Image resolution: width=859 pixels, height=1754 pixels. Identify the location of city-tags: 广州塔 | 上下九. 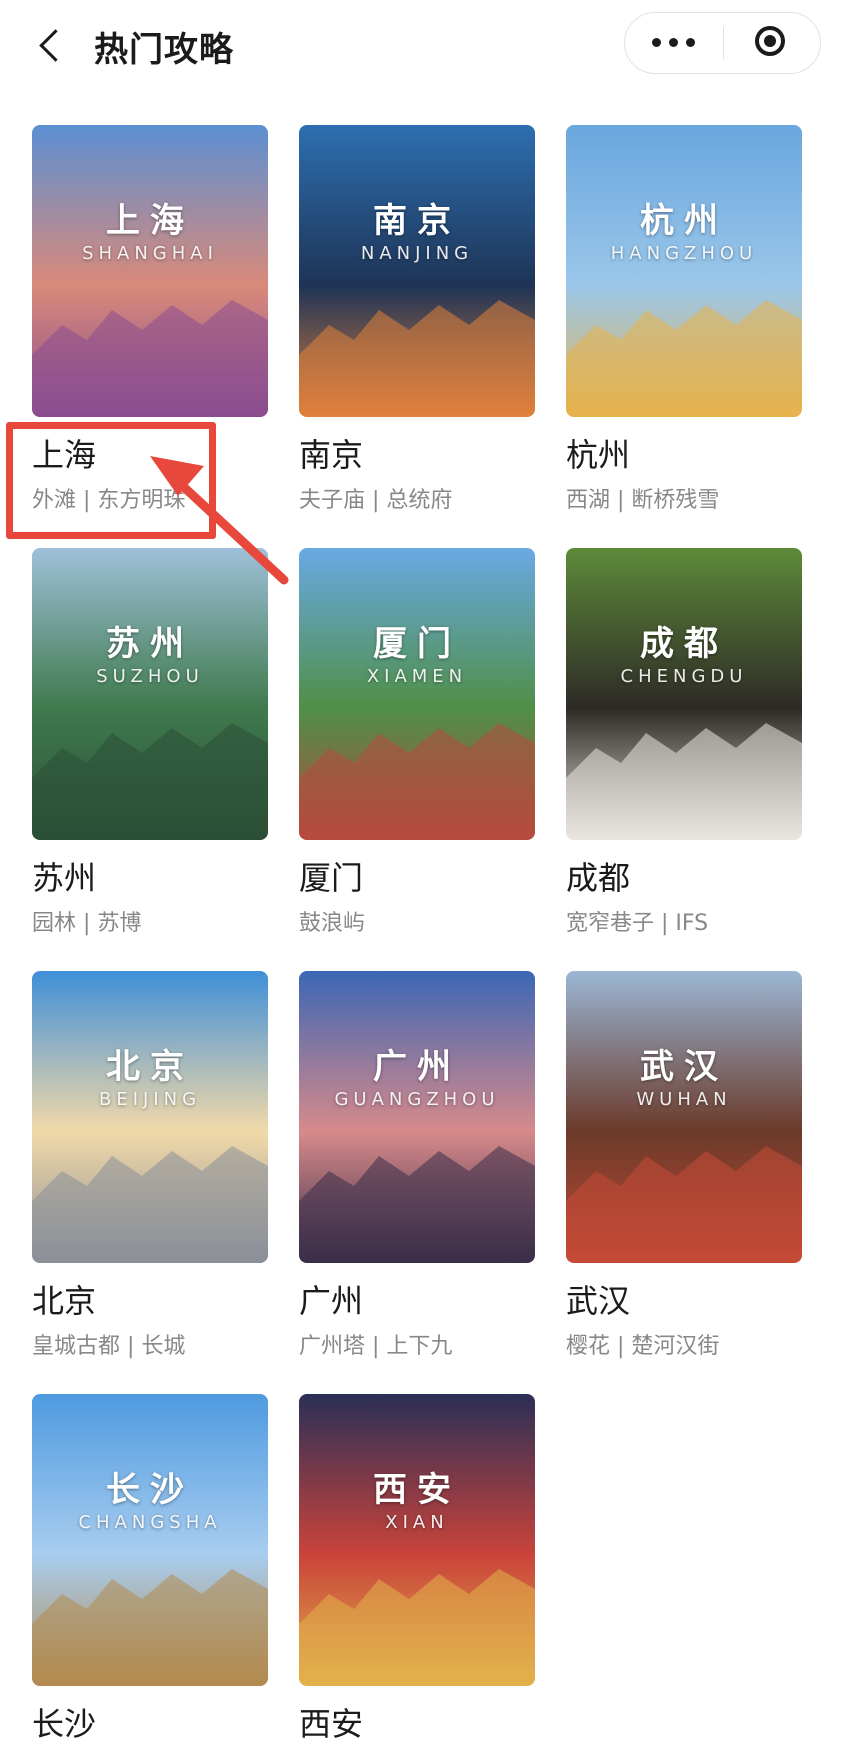
(376, 1346).